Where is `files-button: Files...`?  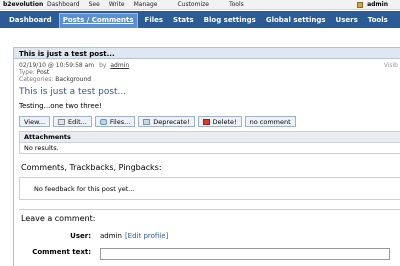
files-button: Files... is located at coordinates (115, 121).